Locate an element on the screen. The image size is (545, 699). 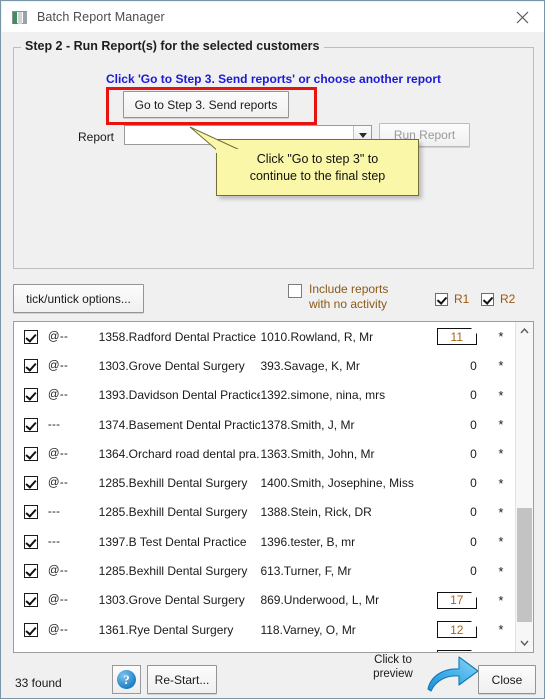
window-title: Batch Report Manager is located at coordinates (101, 17).